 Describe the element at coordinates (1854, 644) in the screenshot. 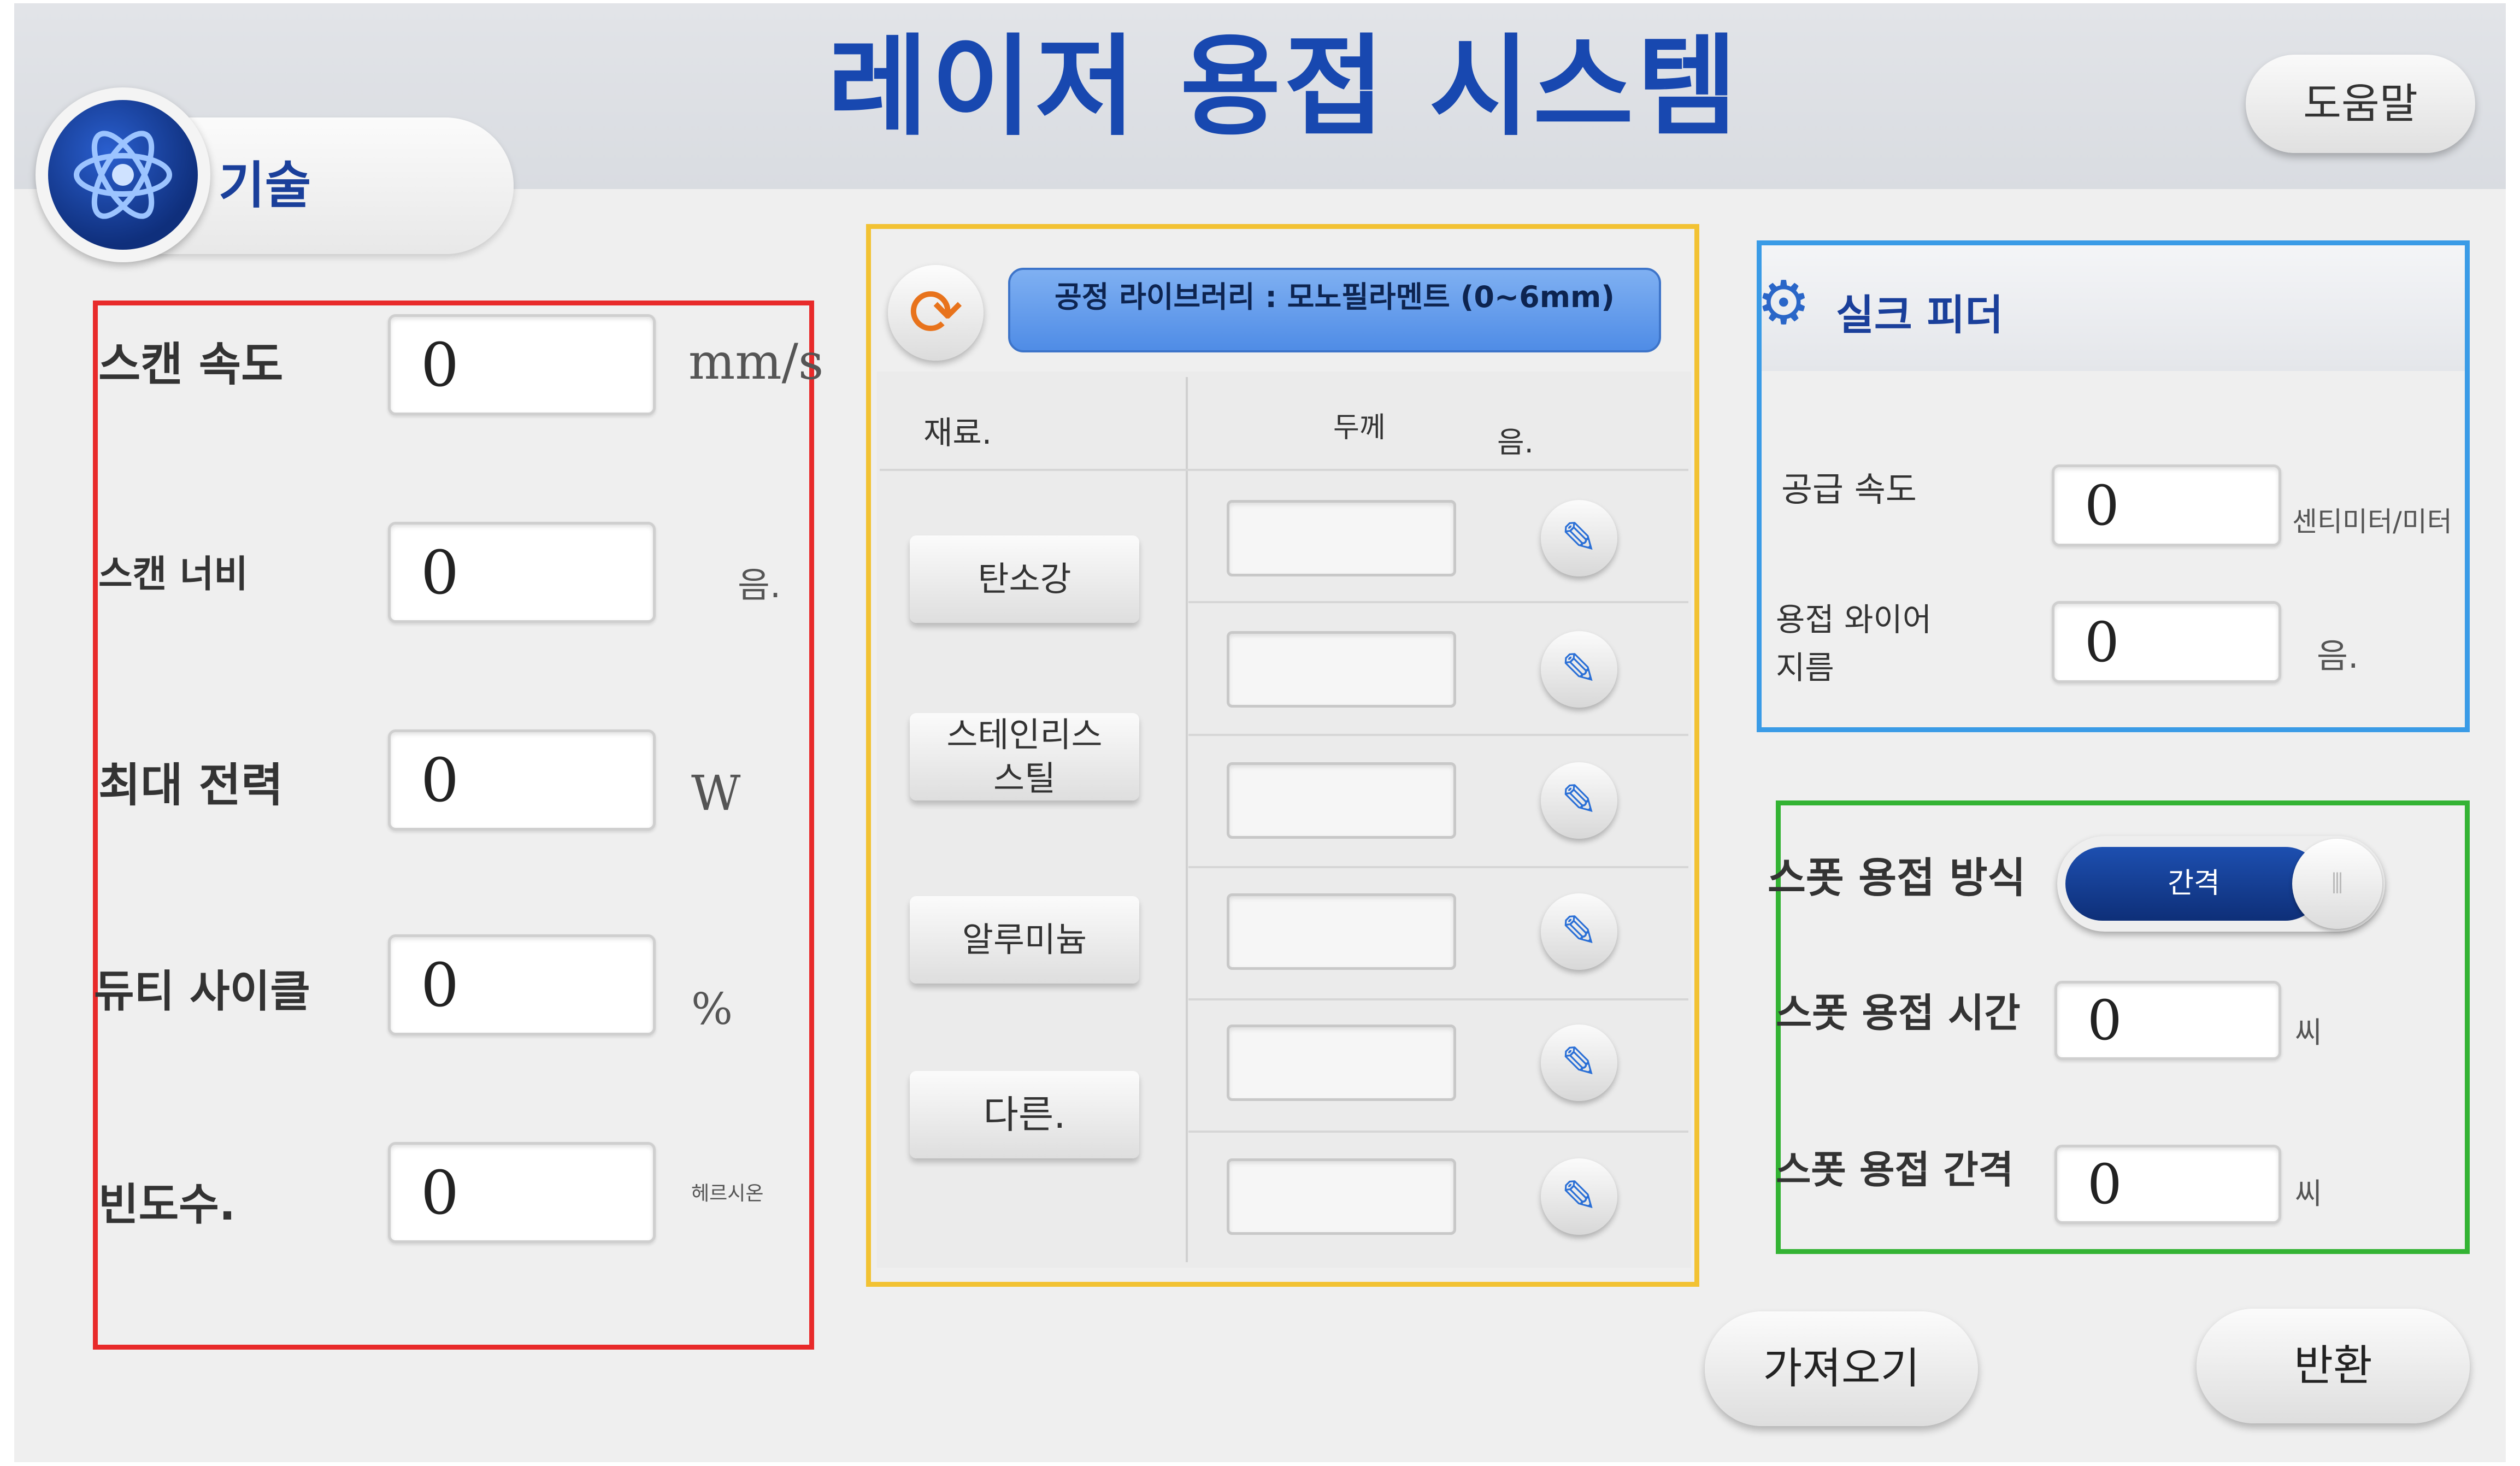

I see `wire-diameter-label: 용접 와이어 지름` at that location.